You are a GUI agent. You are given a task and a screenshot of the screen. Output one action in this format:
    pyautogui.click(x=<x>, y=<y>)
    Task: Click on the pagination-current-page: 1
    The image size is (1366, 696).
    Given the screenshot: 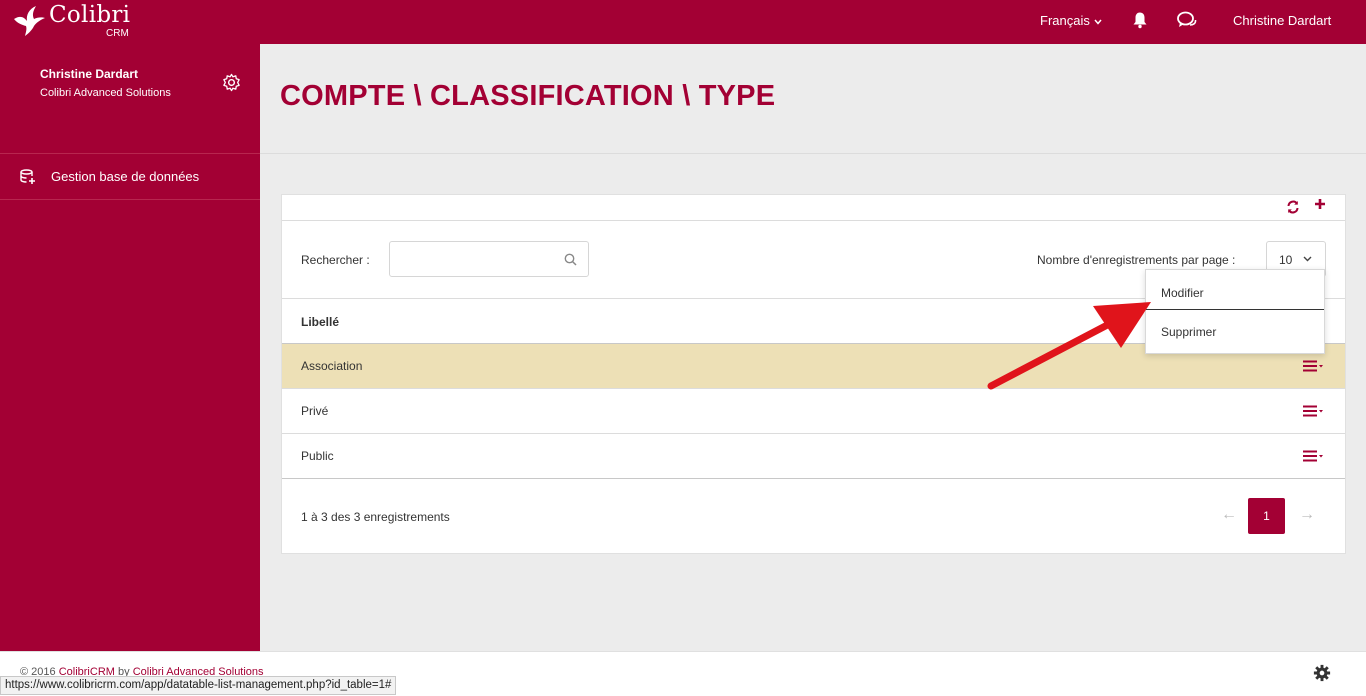 What is the action you would take?
    pyautogui.click(x=1266, y=516)
    